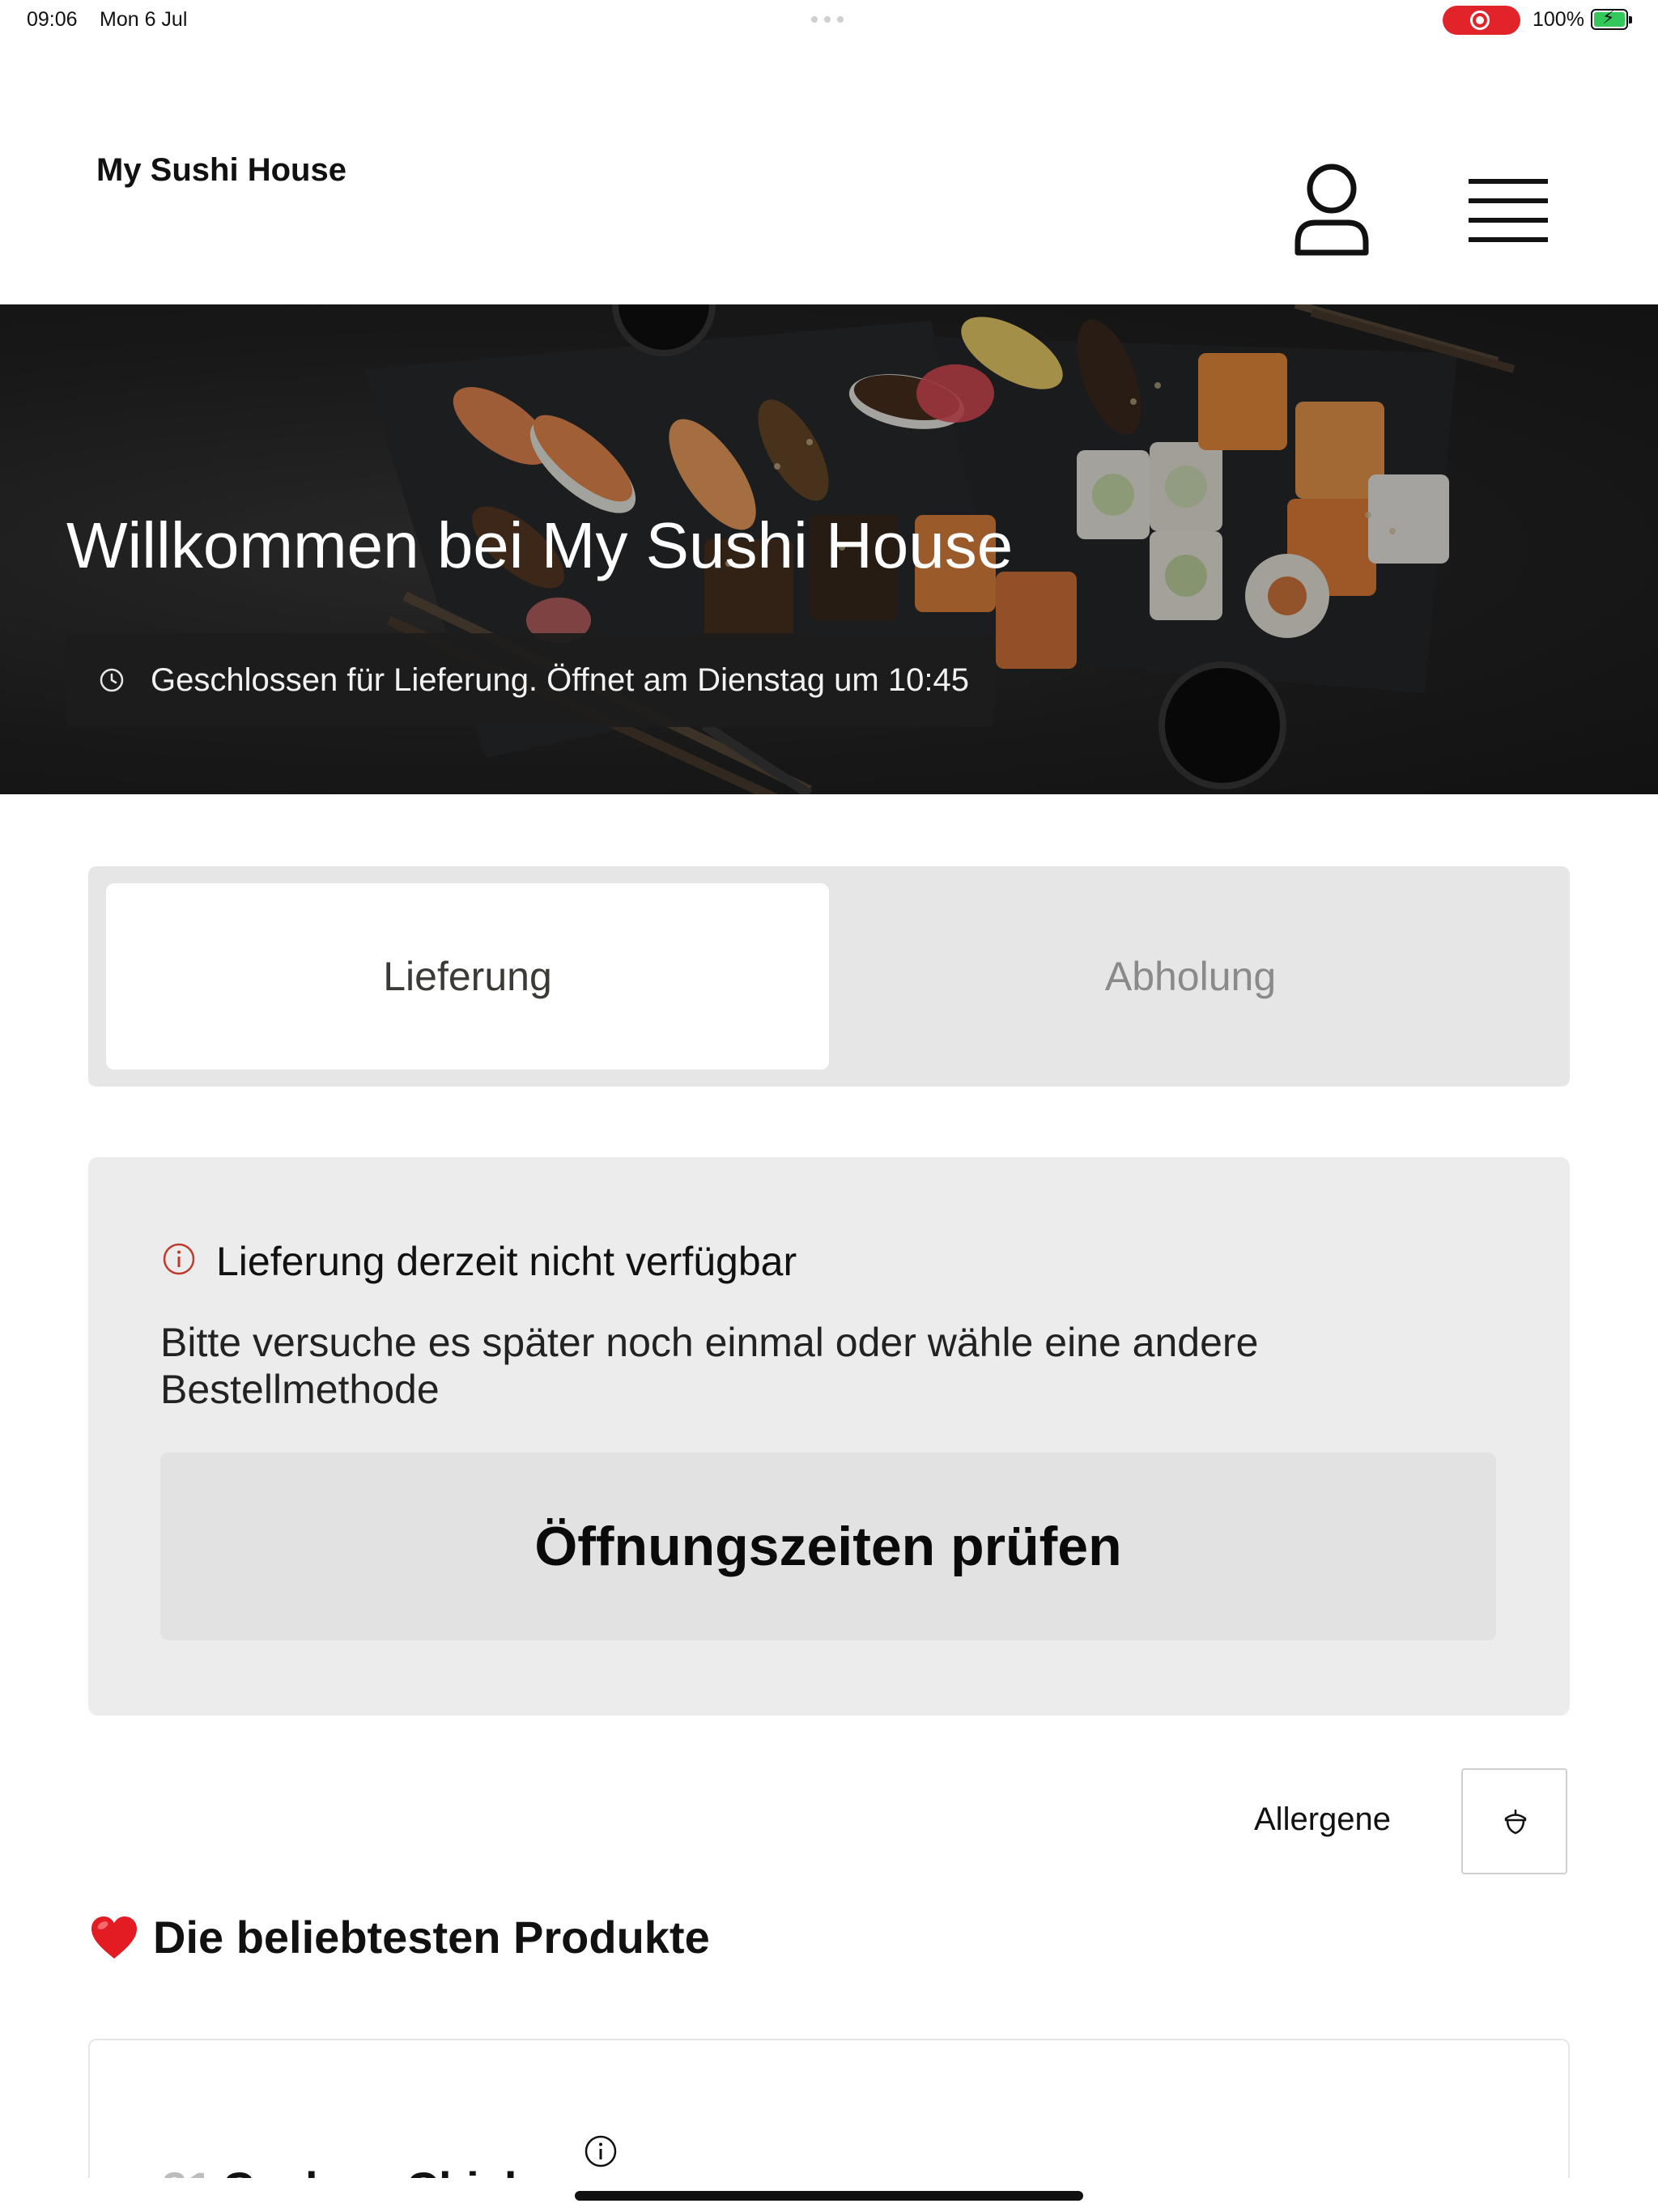 Image resolution: width=1658 pixels, height=2212 pixels. Describe the element at coordinates (1323, 1820) in the screenshot. I see `allergens-label: Allergene` at that location.